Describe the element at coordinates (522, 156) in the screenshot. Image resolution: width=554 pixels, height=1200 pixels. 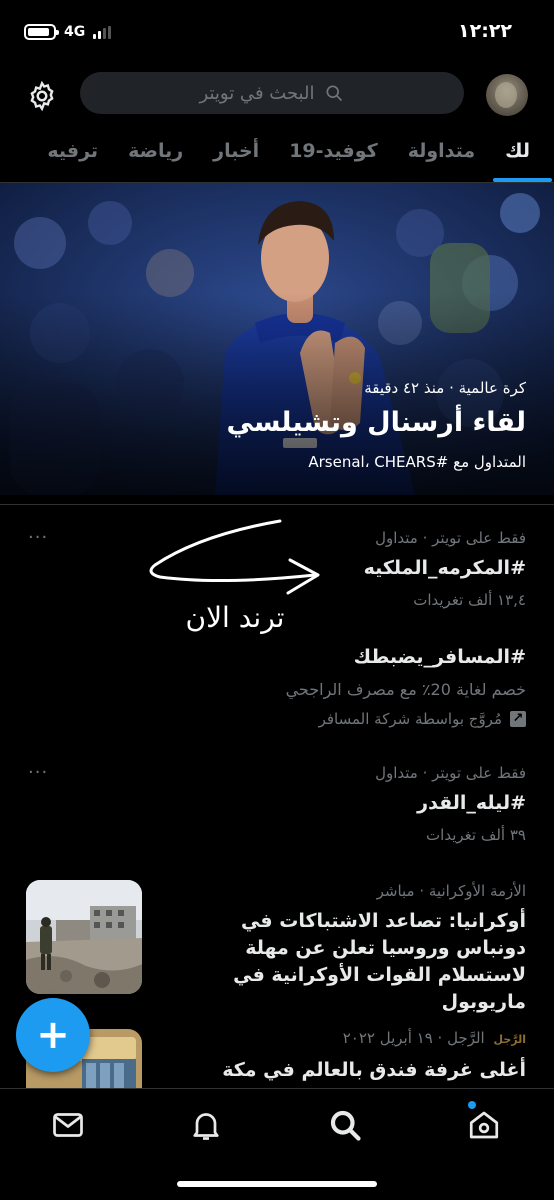
I see `tab-for-you: لك` at that location.